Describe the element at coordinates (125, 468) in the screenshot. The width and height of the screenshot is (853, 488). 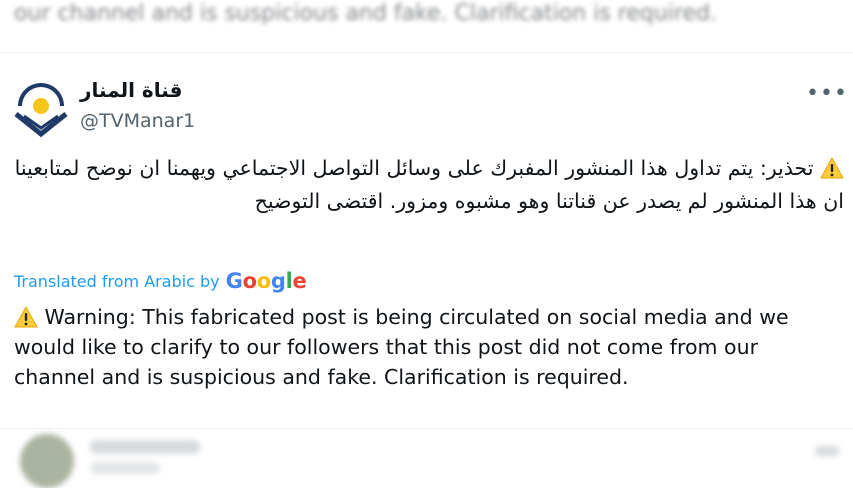
I see `next-tweet-handle-placeholder` at that location.